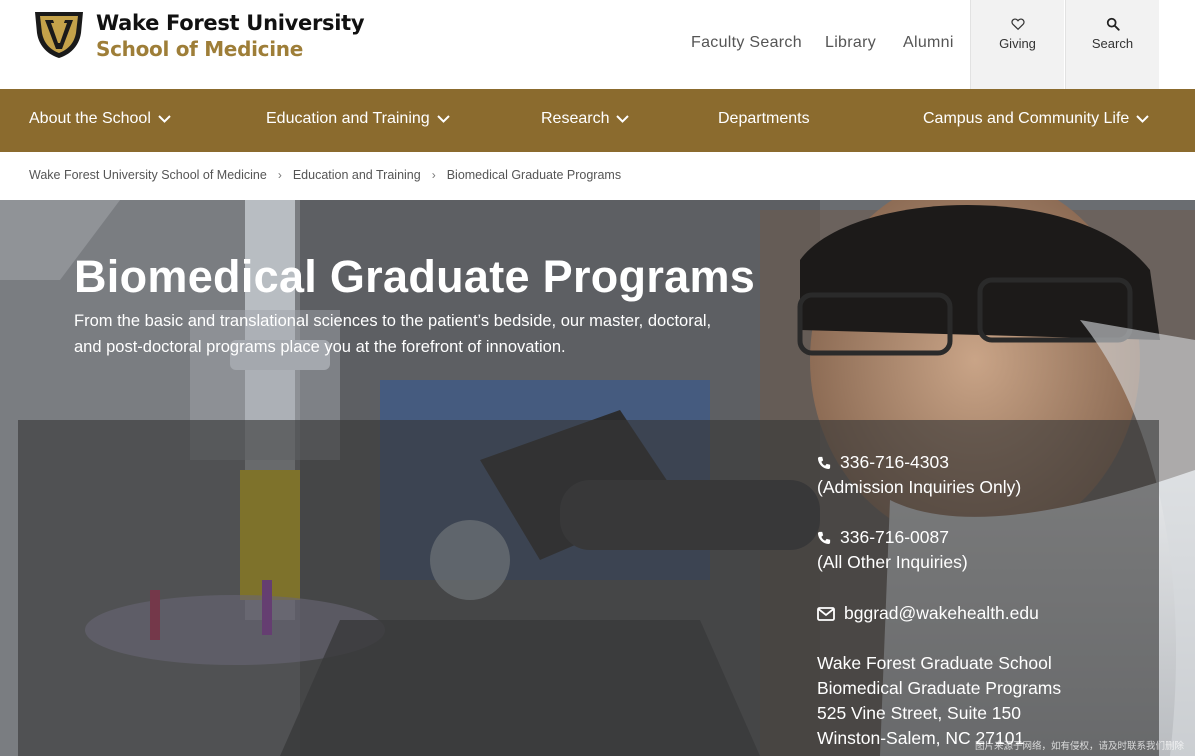 The height and width of the screenshot is (756, 1195). I want to click on heart-icon, so click(1017, 24).